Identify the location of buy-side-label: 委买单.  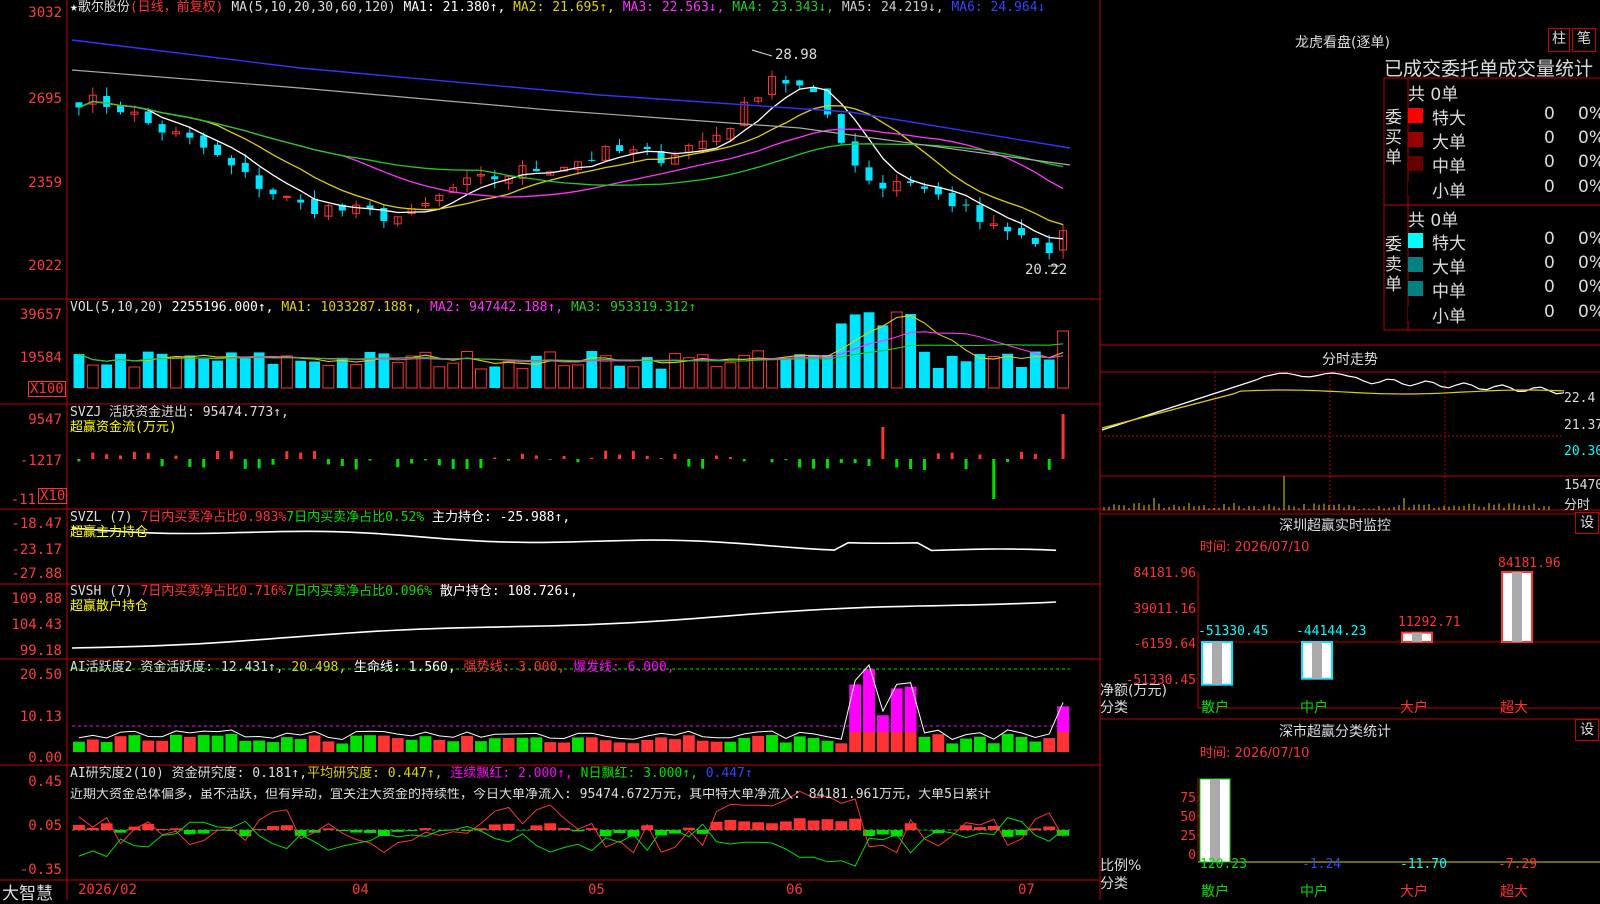
(1395, 138).